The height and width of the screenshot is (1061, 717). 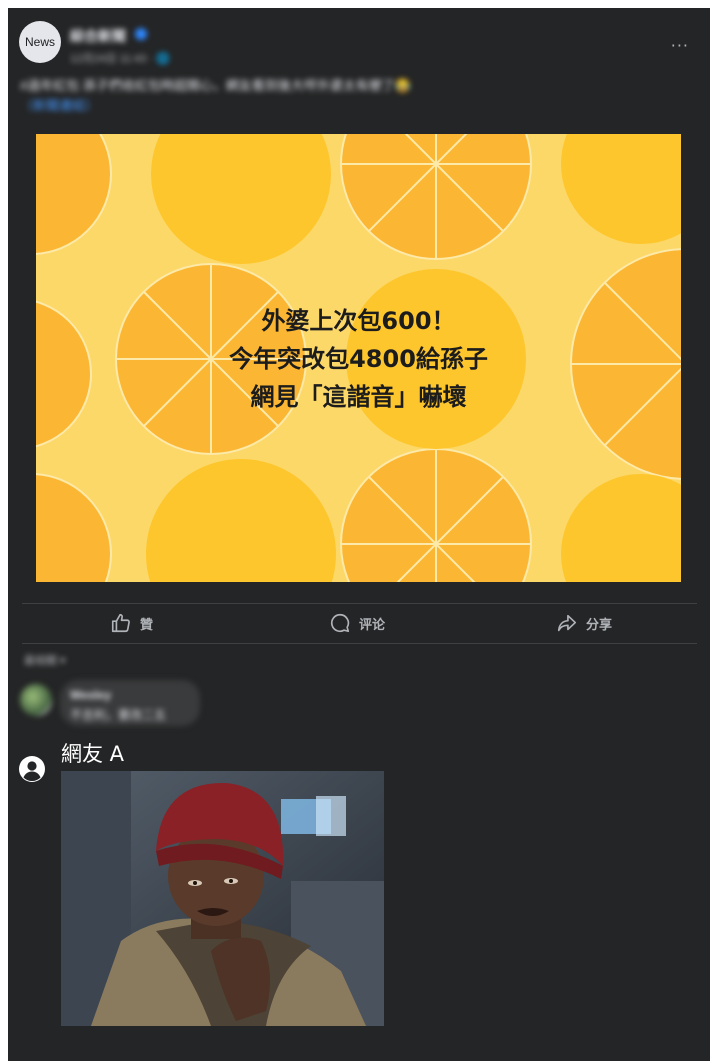 What do you see at coordinates (118, 715) in the screenshot?
I see `comment-text: 不吉利，要改二五` at bounding box center [118, 715].